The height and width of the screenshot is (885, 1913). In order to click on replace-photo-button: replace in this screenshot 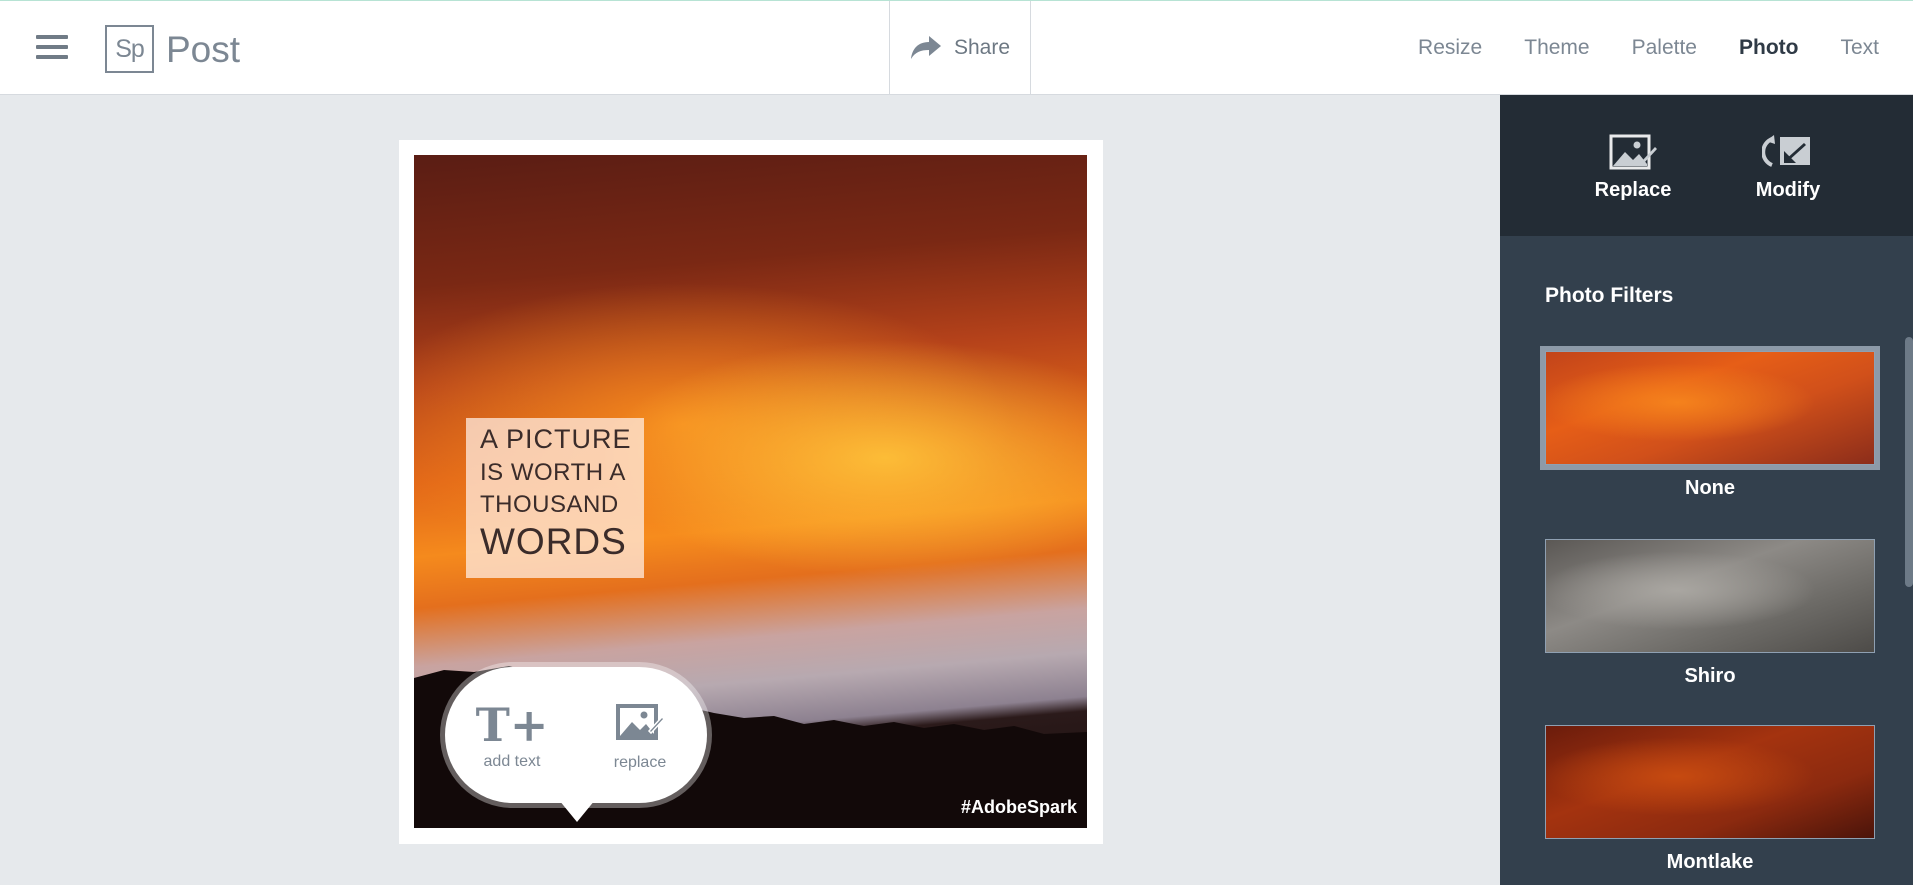, I will do `click(640, 737)`.